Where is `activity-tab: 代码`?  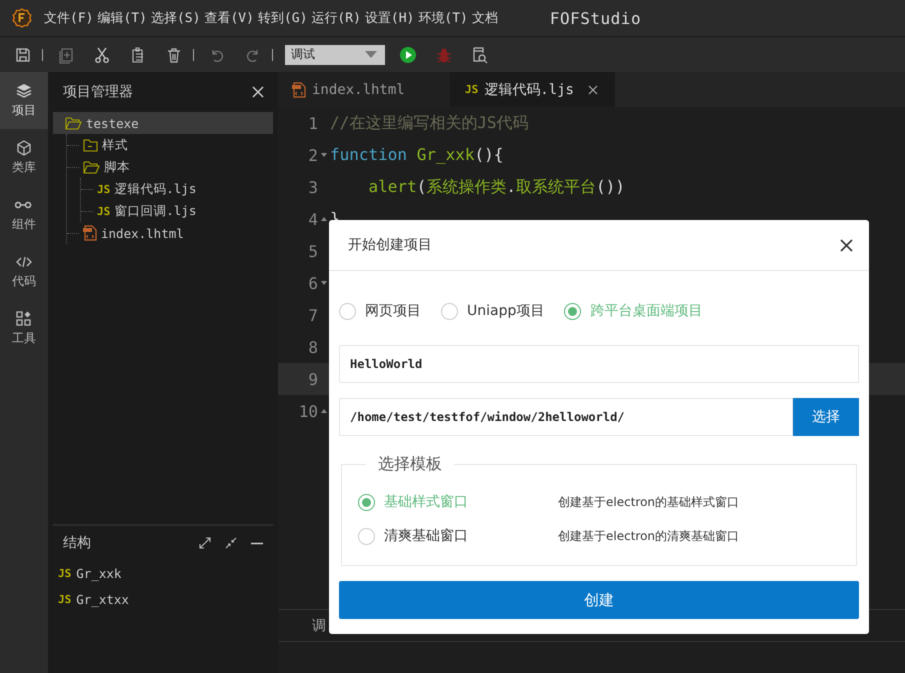
activity-tab: 代码 is located at coordinates (24, 271).